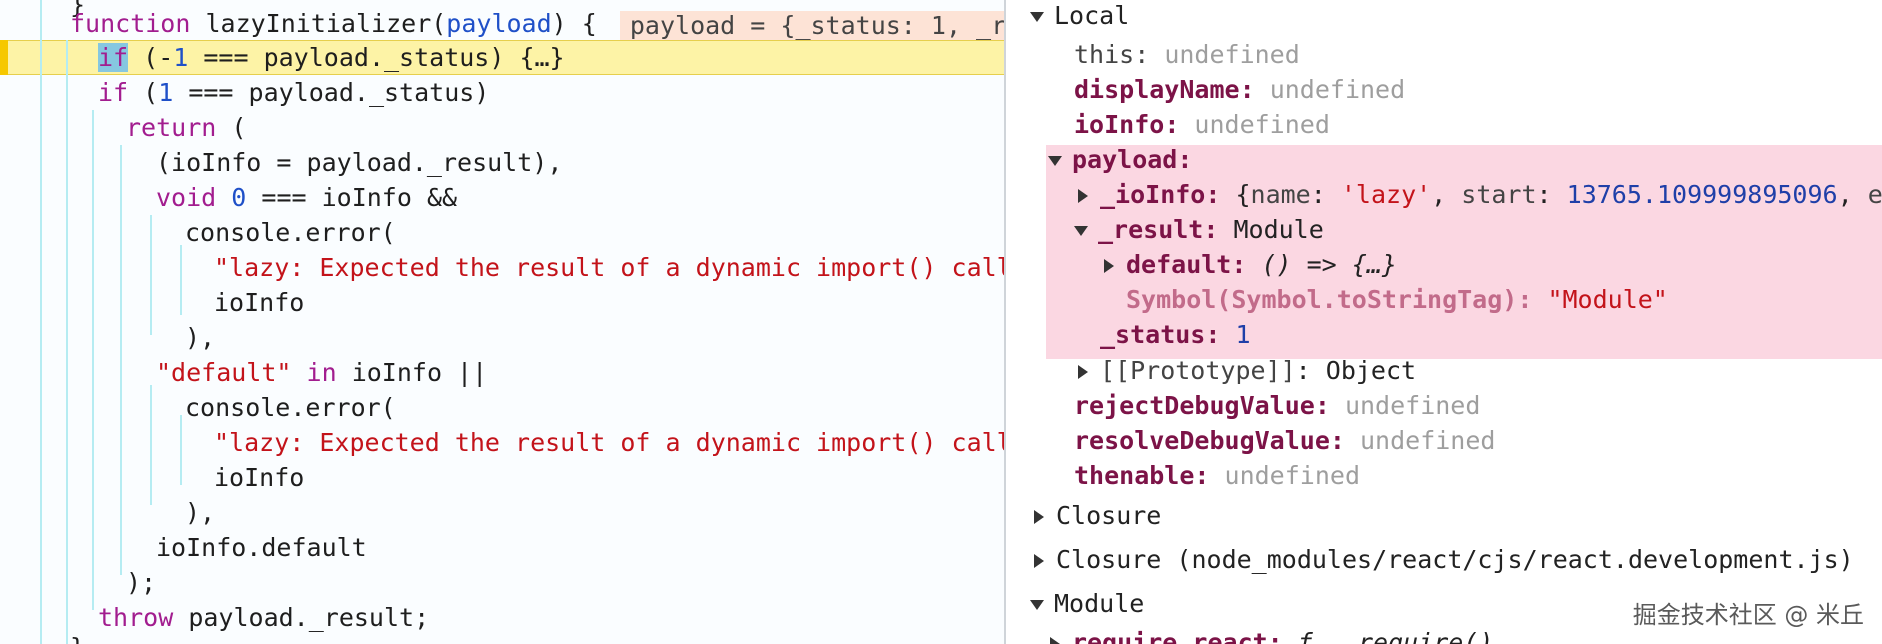 This screenshot has width=1882, height=644. What do you see at coordinates (502, 92) in the screenshot?
I see `code-line: if (1 === payload._status)` at bounding box center [502, 92].